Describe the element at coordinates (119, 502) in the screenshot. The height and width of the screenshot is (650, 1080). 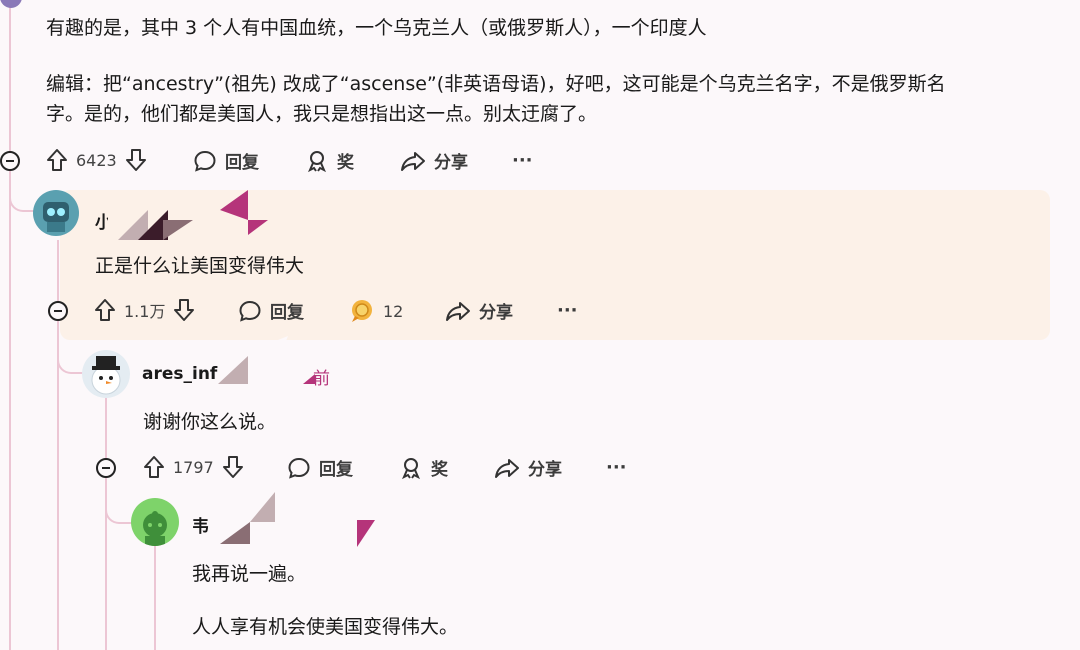
I see `thread-branch` at that location.